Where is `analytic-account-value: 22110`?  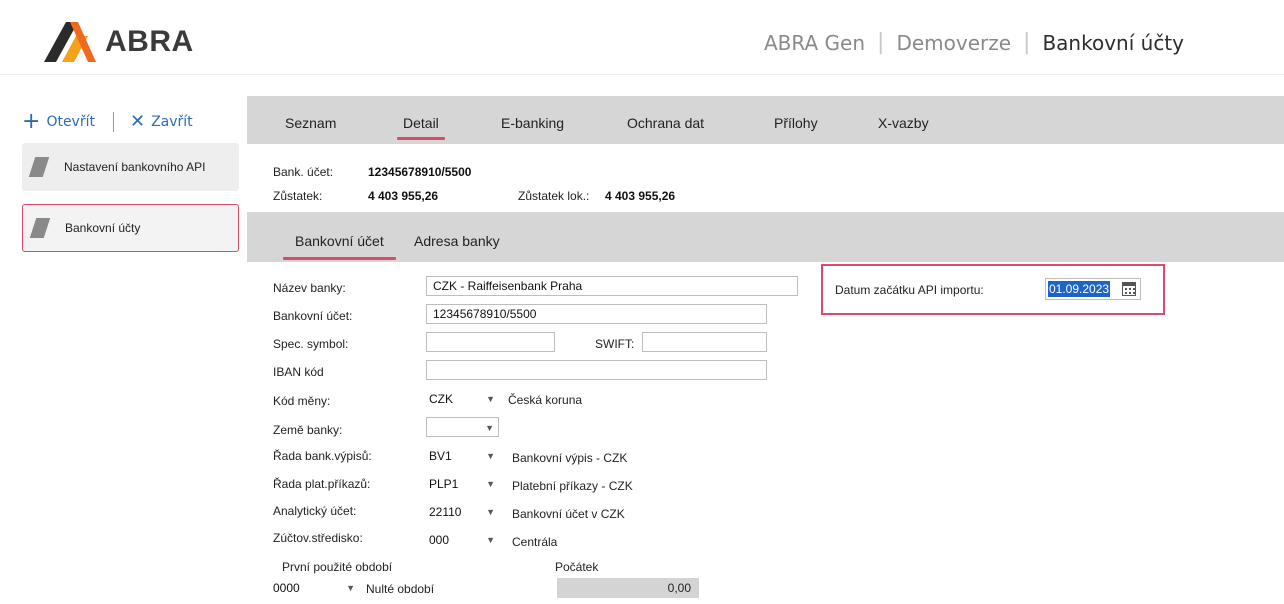 analytic-account-value: 22110 is located at coordinates (445, 512).